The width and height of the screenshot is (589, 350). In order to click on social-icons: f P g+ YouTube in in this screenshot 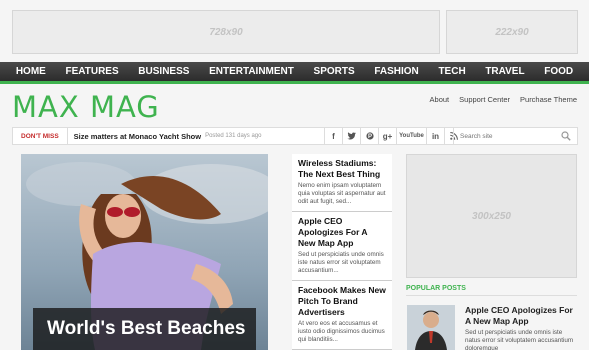, I will do `click(393, 136)`.